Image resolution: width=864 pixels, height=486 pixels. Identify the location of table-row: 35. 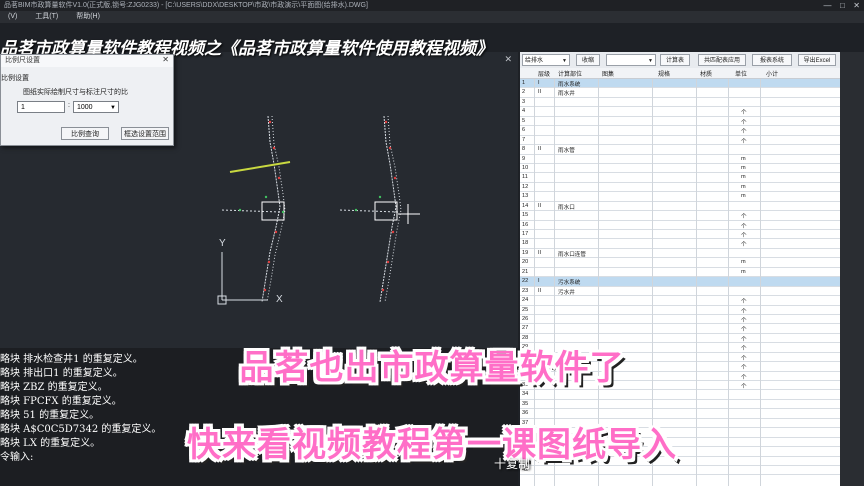
(680, 405).